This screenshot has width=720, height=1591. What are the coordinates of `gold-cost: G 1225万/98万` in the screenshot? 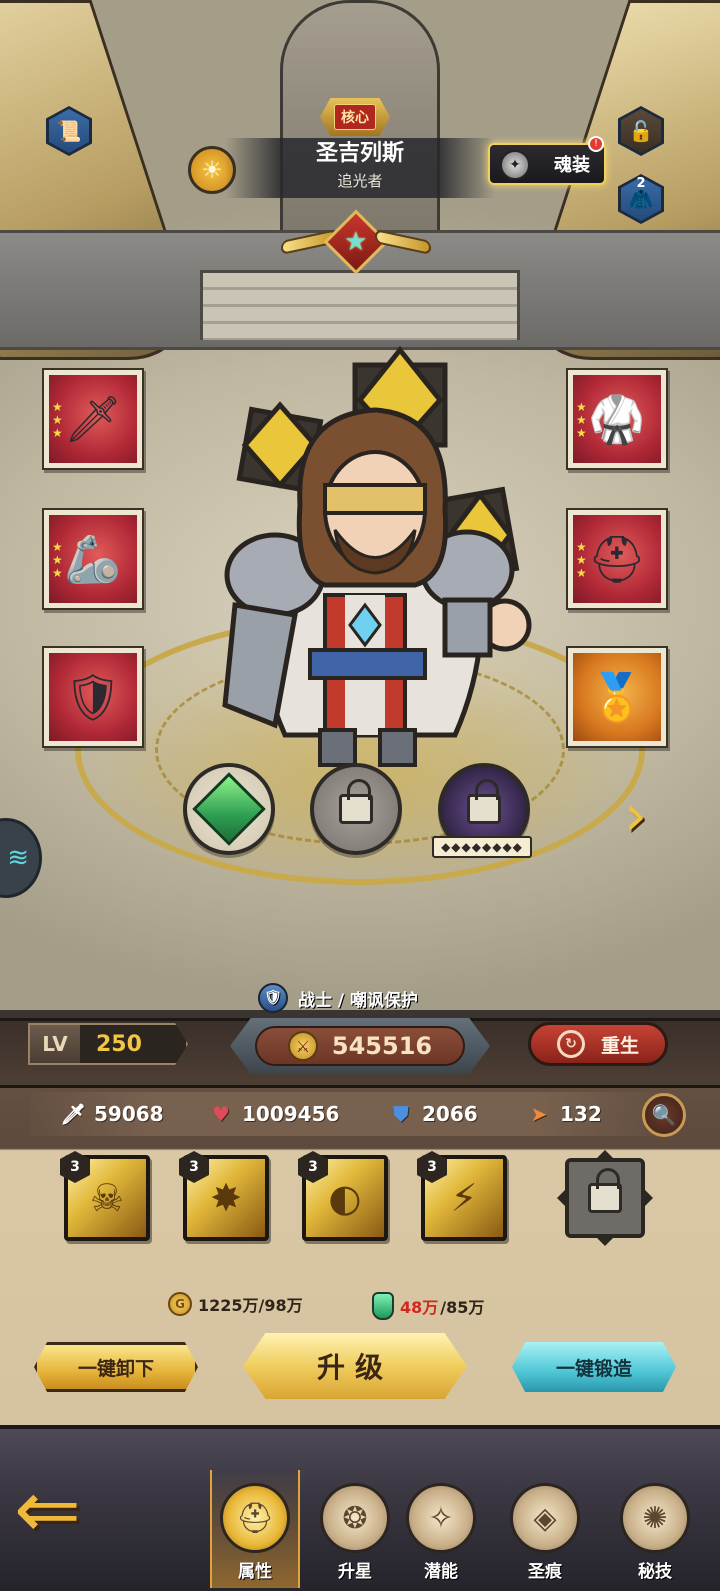 It's located at (235, 1304).